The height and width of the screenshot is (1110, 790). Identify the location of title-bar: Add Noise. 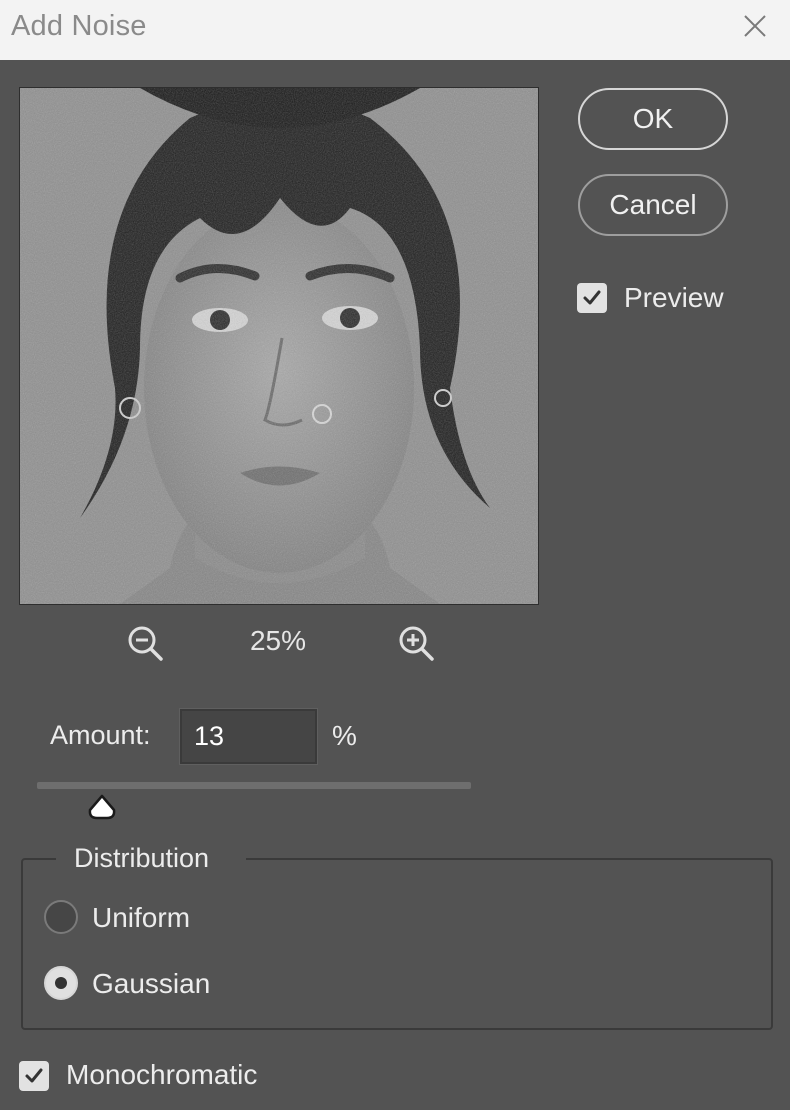
(395, 30).